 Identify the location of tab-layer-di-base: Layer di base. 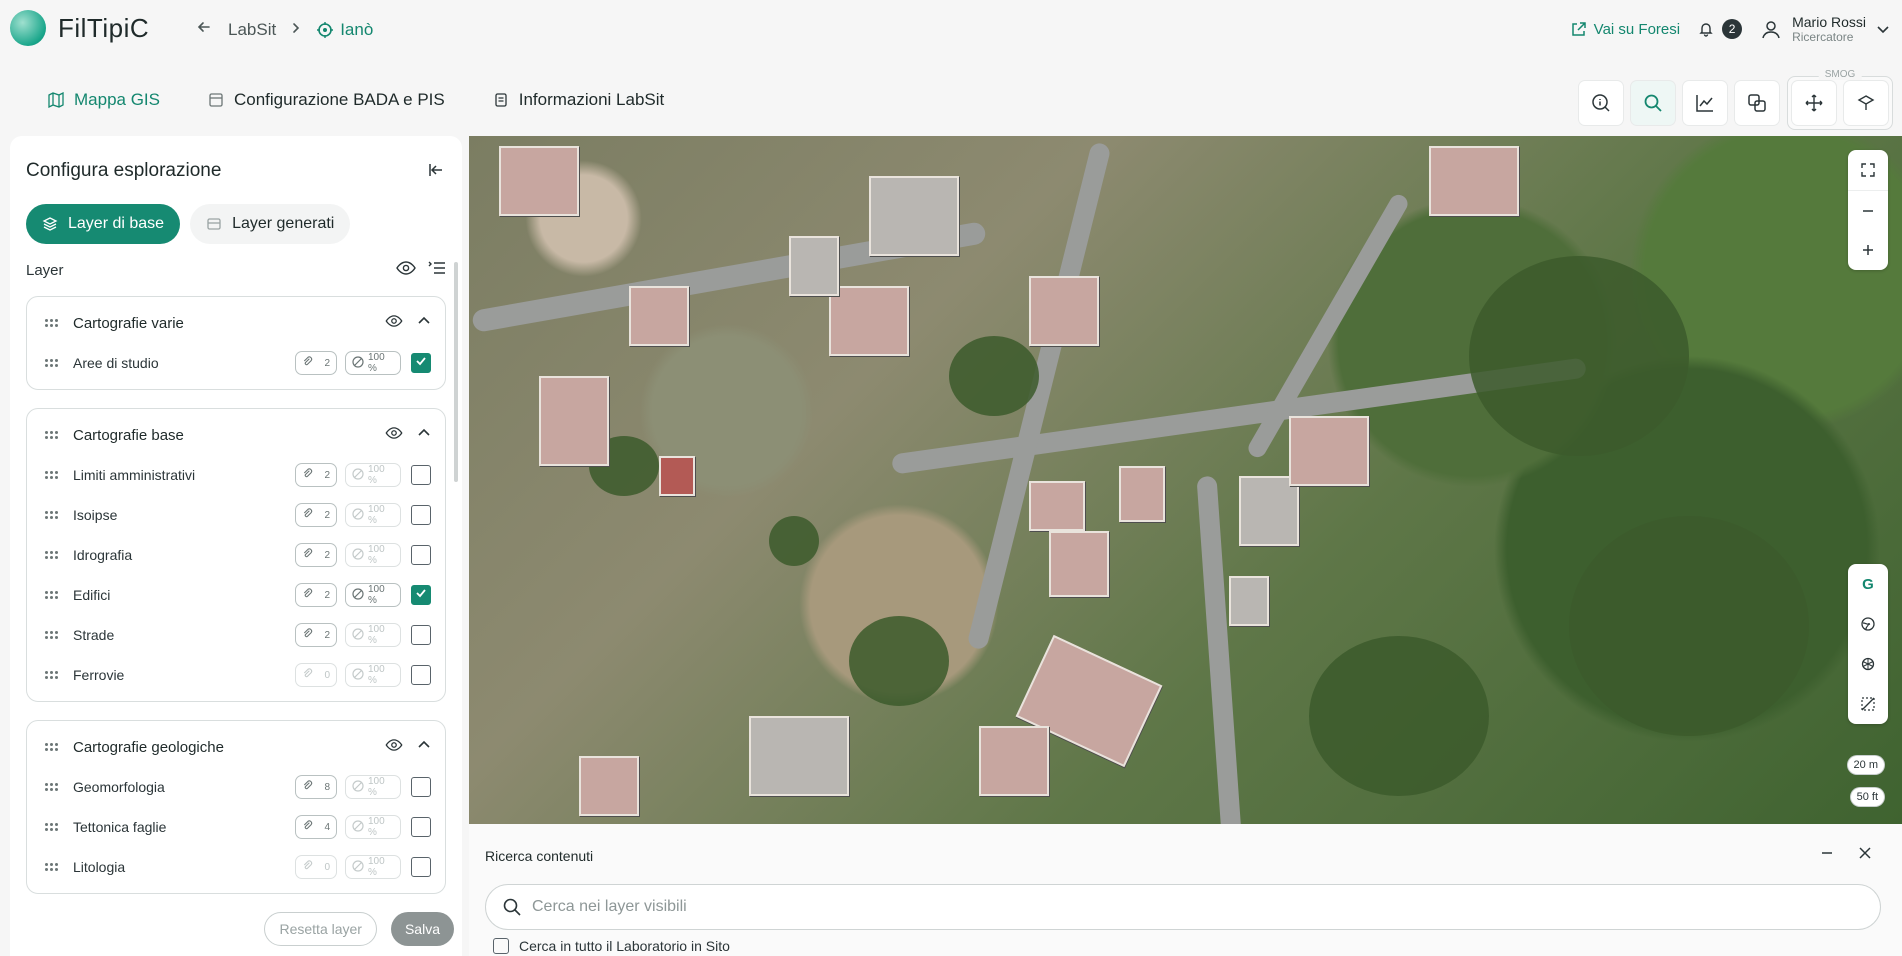
(103, 224).